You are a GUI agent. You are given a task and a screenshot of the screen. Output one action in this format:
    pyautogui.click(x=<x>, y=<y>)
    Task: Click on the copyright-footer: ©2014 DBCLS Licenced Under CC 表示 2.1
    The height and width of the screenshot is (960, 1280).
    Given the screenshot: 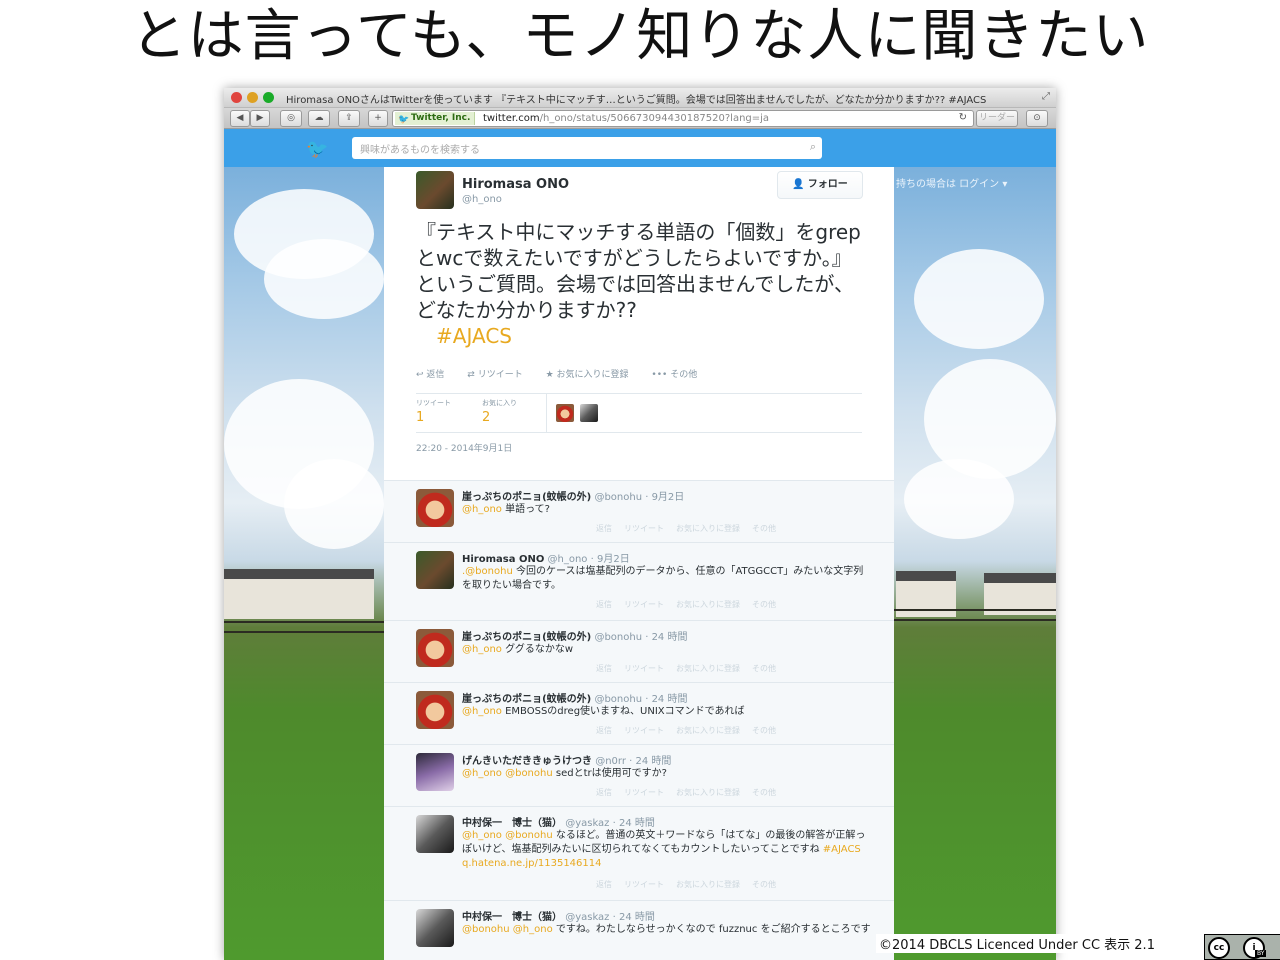 What is the action you would take?
    pyautogui.click(x=1017, y=943)
    